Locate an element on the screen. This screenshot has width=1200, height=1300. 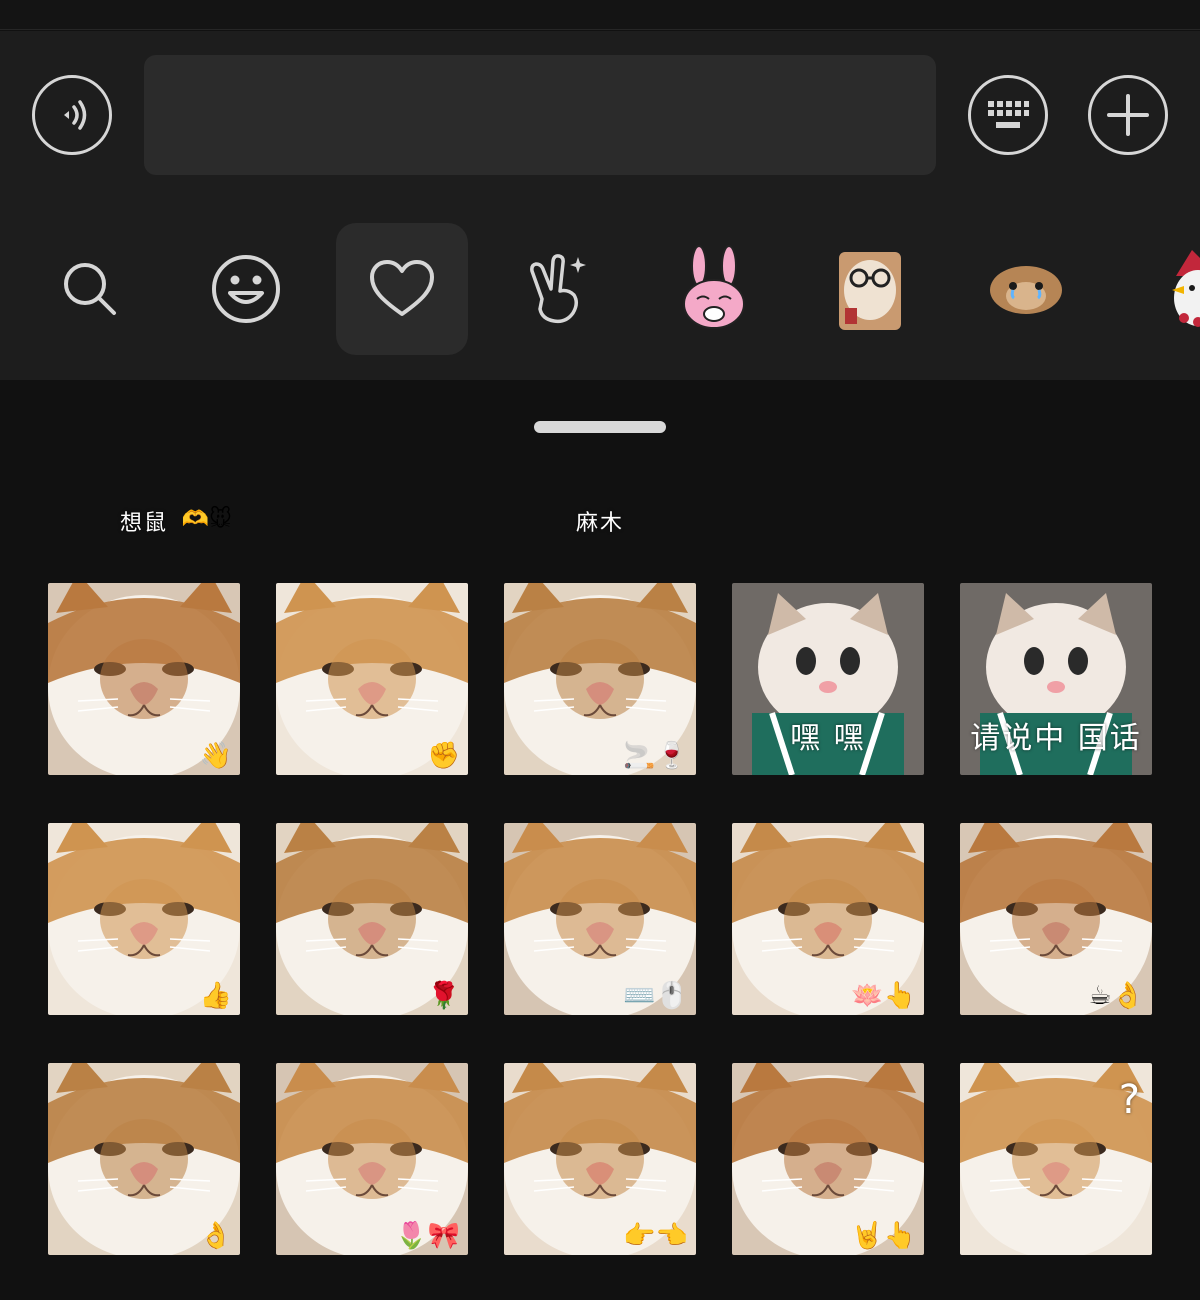
hamster-glasses-icon is located at coordinates (870, 291).